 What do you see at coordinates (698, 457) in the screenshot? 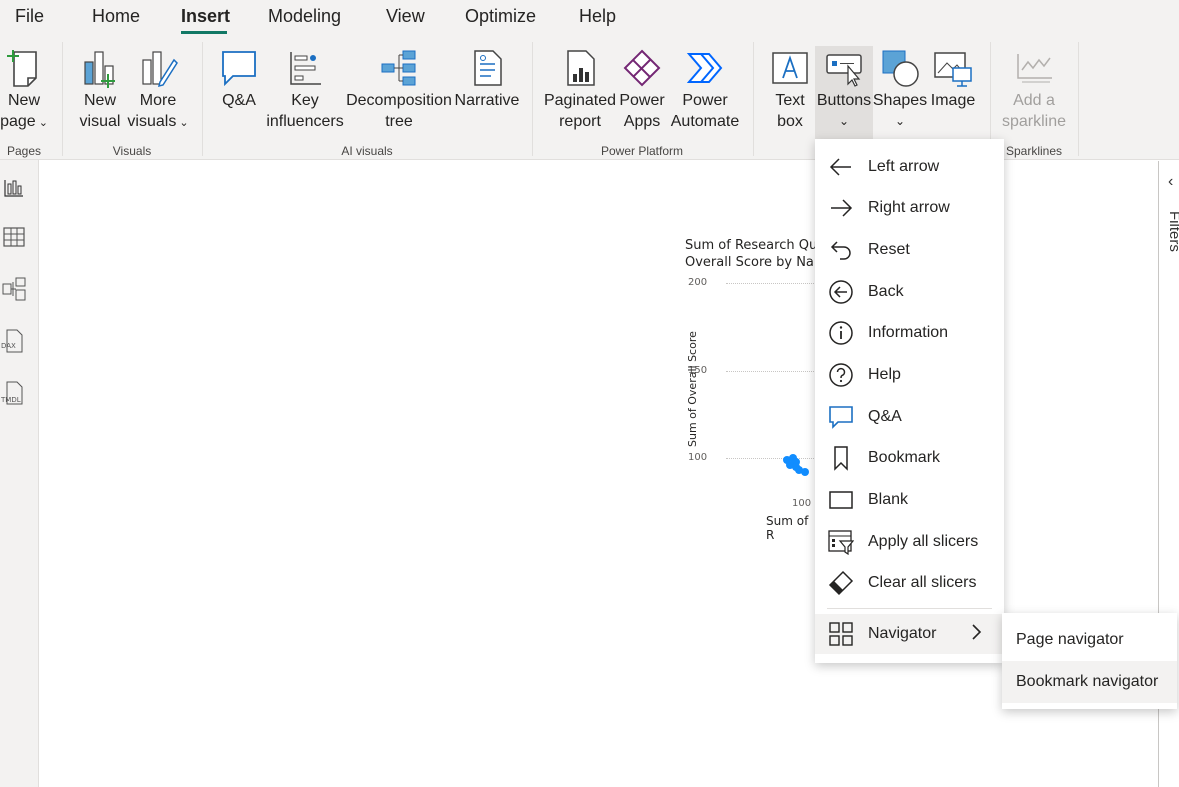
I see `y-tick-label: 100` at bounding box center [698, 457].